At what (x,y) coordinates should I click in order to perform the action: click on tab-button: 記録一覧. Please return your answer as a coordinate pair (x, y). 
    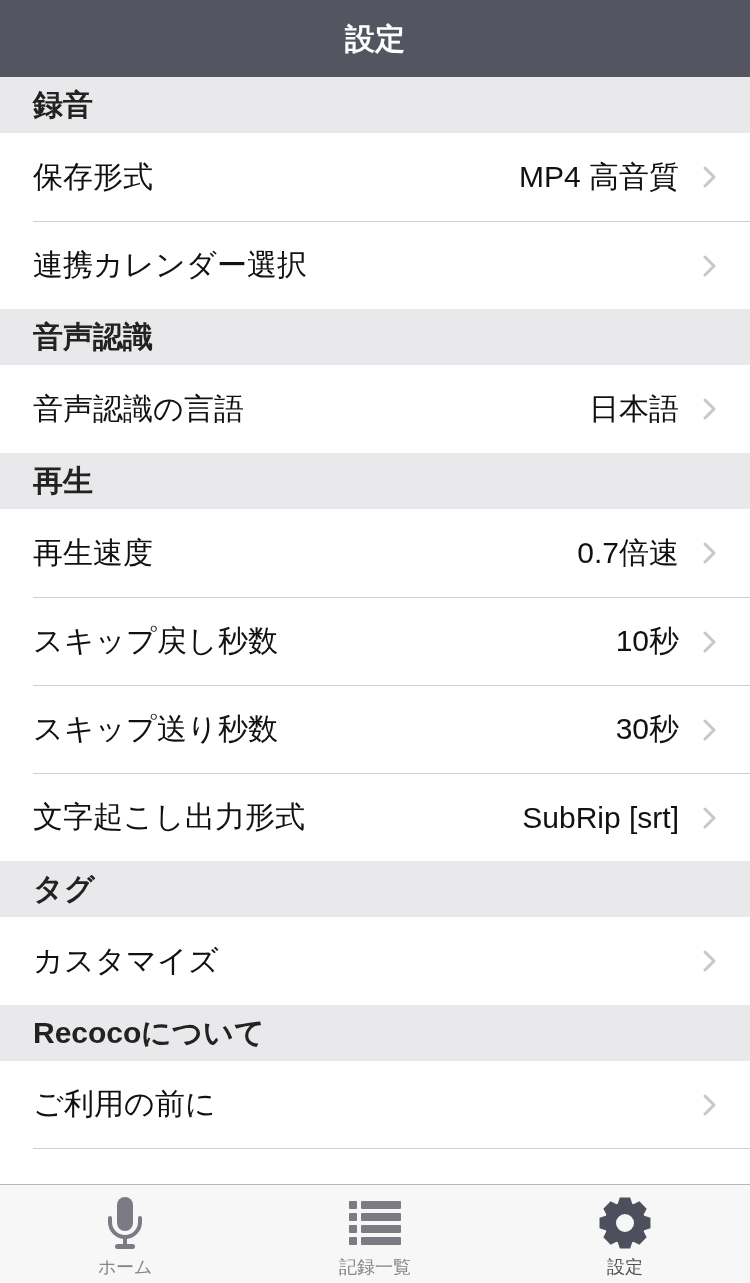
    Looking at the image, I should click on (375, 1234).